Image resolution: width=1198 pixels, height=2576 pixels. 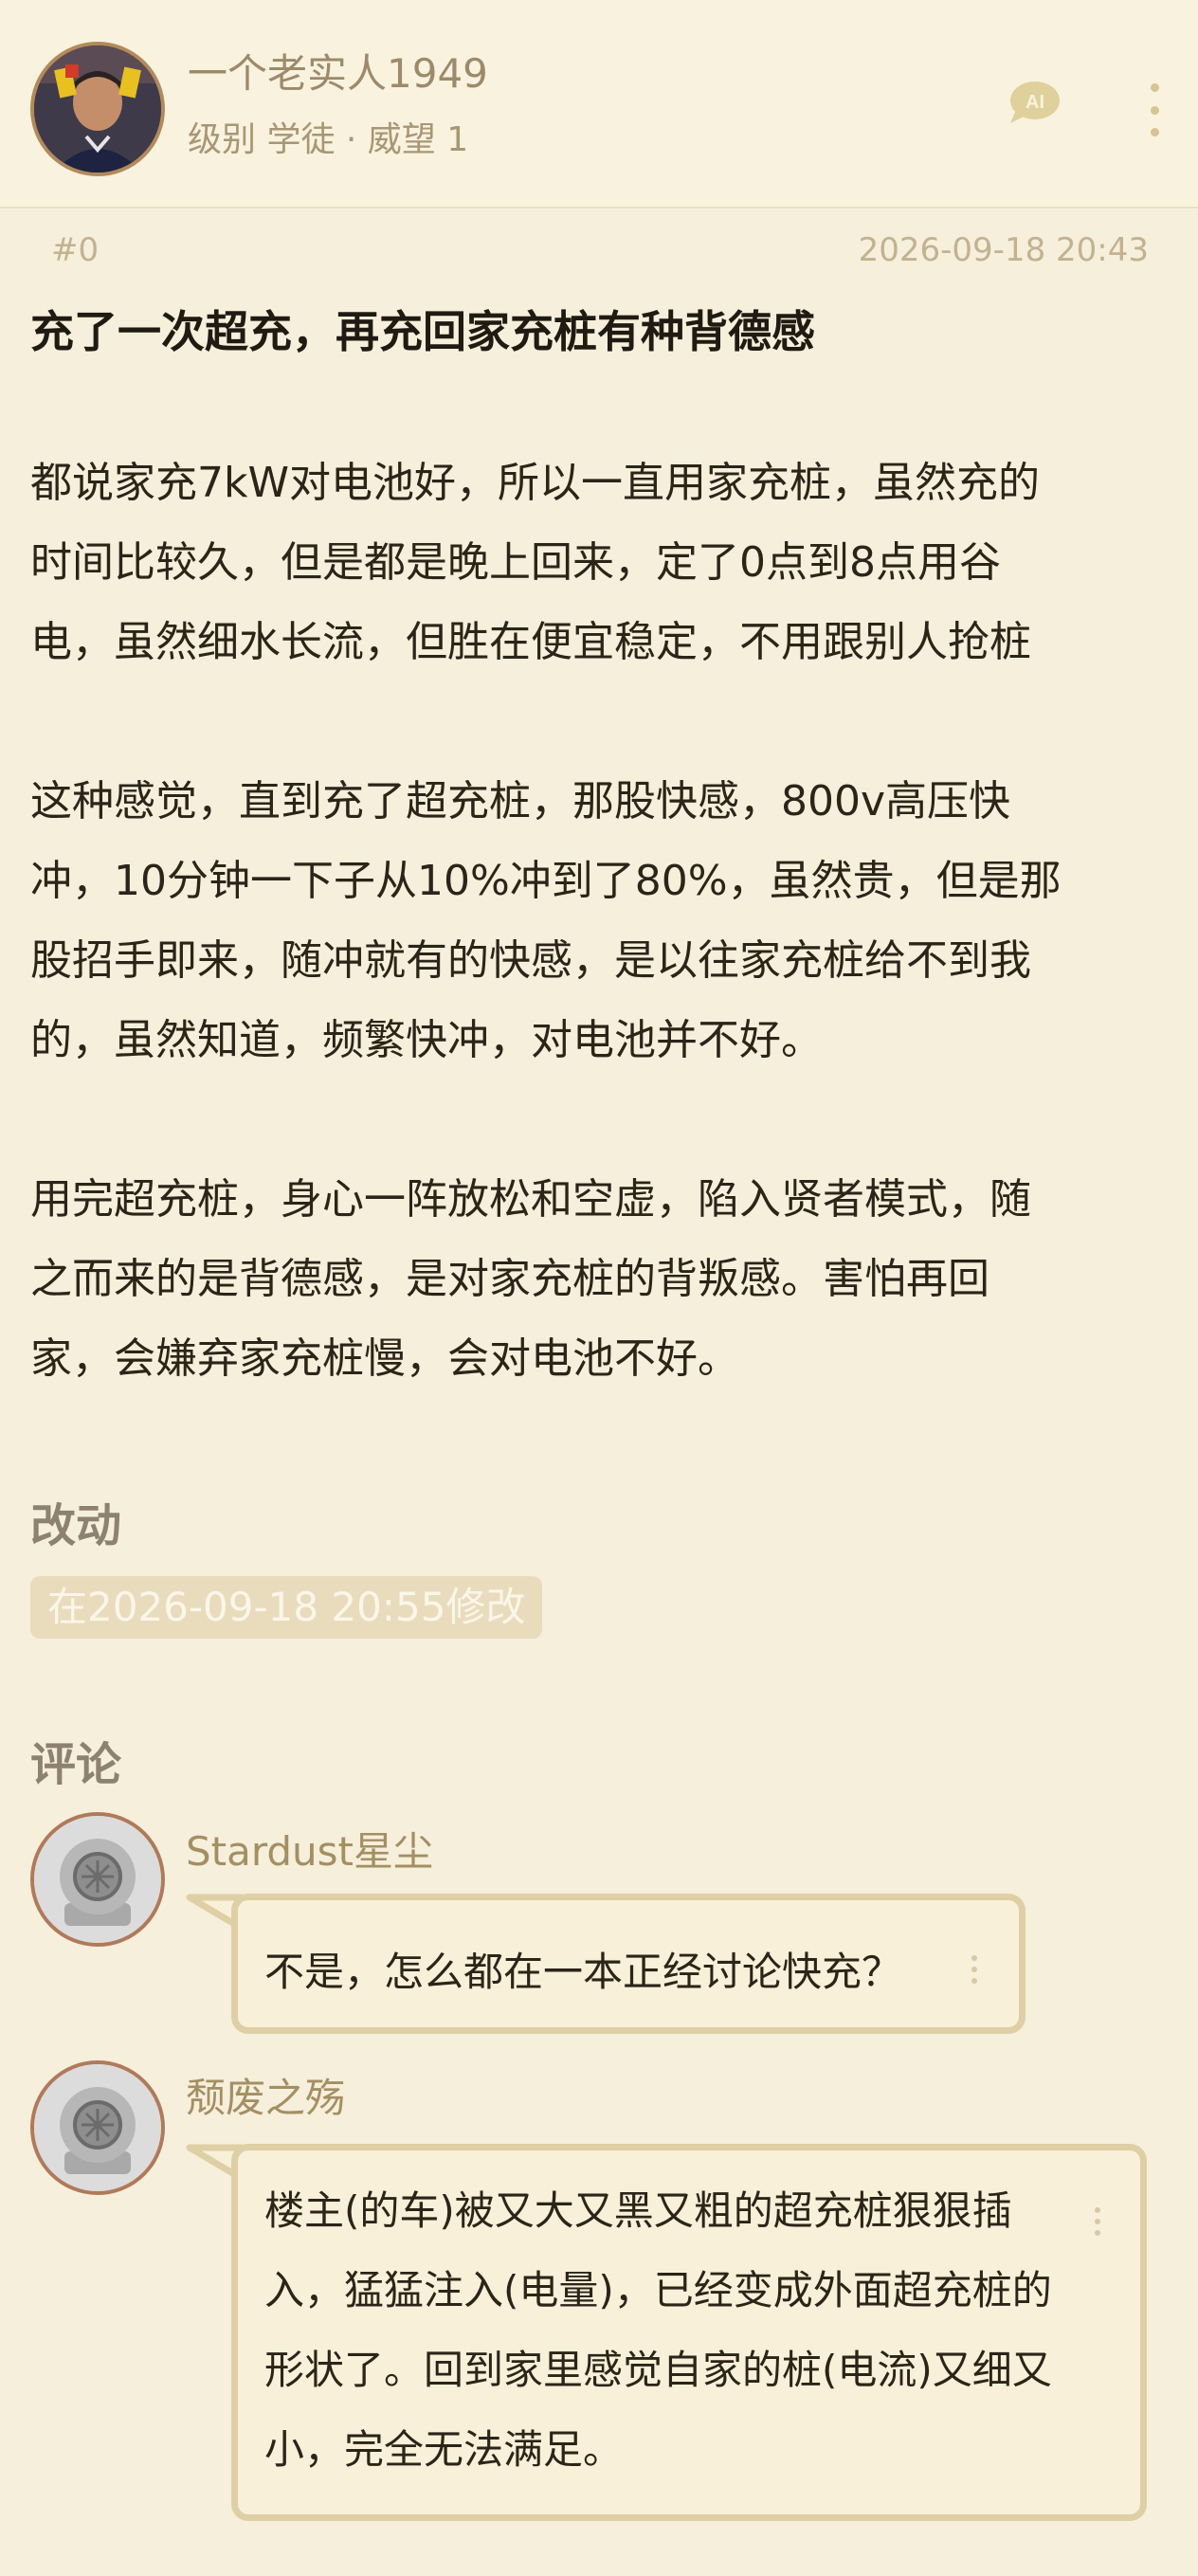 I want to click on edits-heading: 改动, so click(x=76, y=1525).